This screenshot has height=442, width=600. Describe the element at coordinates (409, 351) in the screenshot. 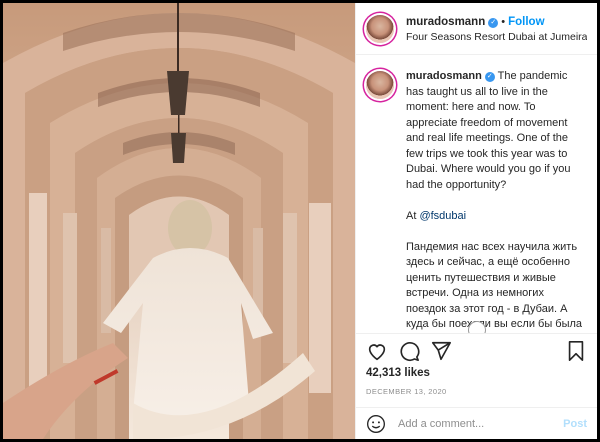

I see `comment-icon` at that location.